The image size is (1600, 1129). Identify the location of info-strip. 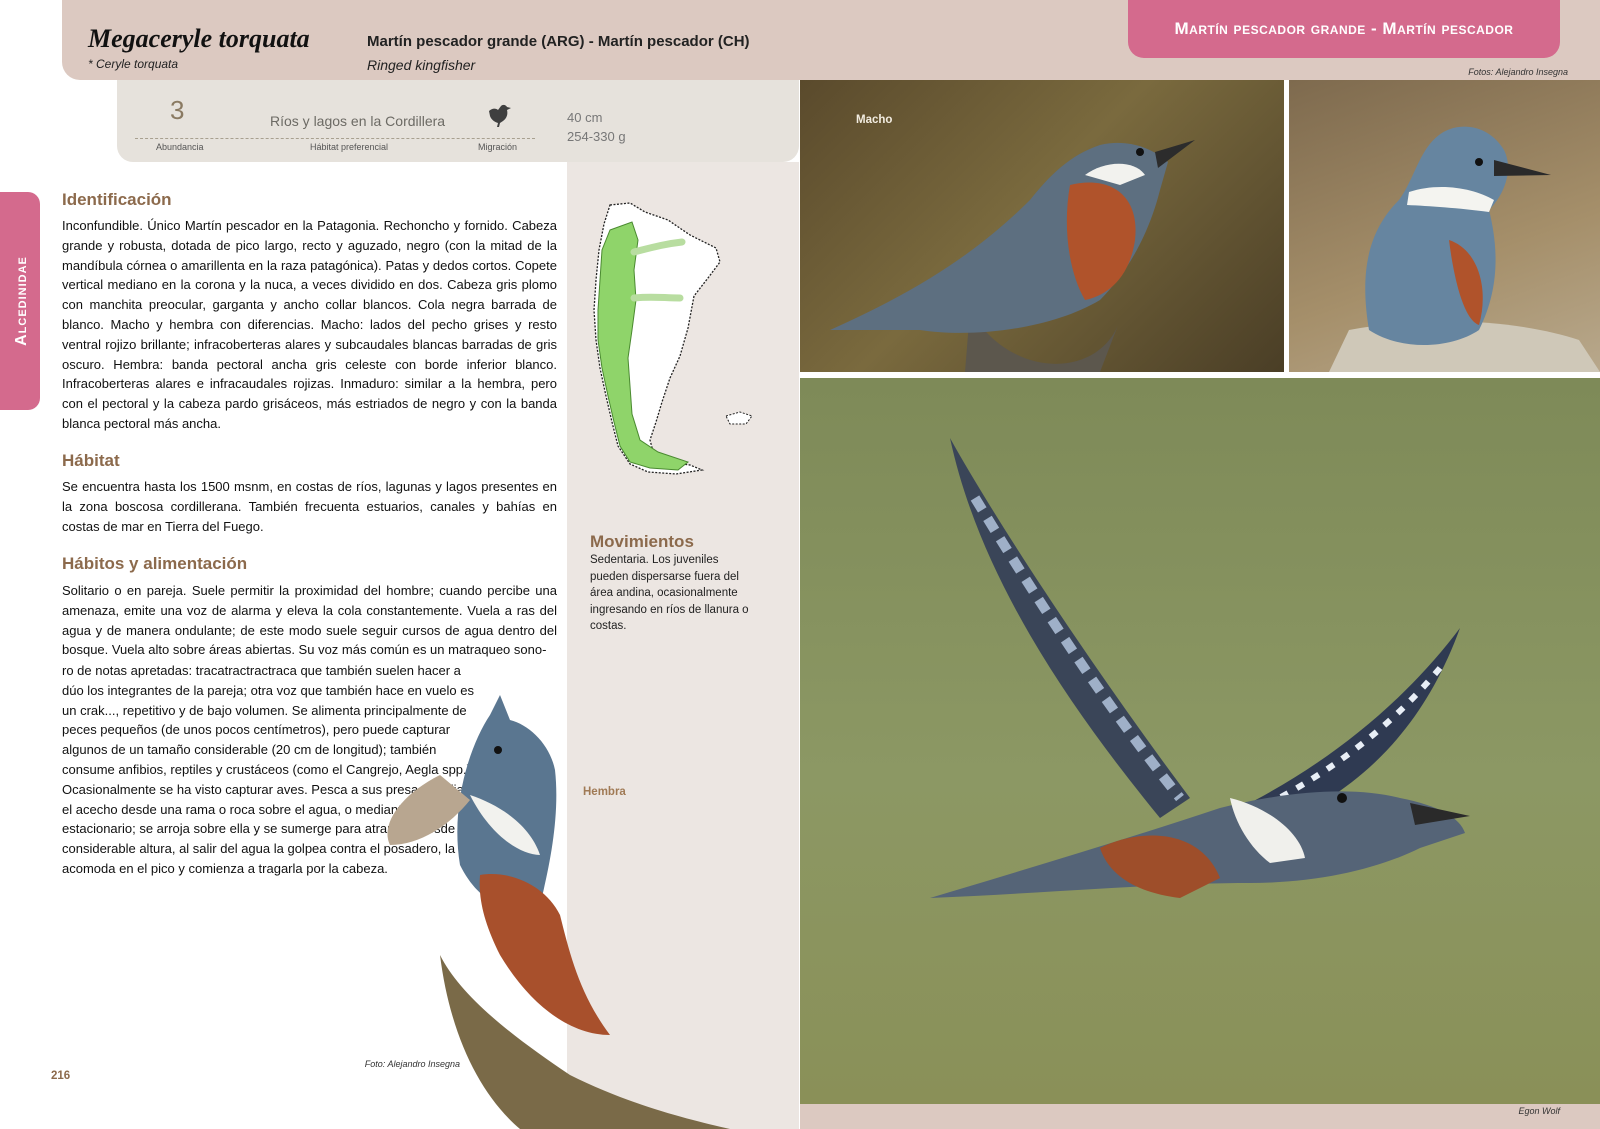
(458, 121).